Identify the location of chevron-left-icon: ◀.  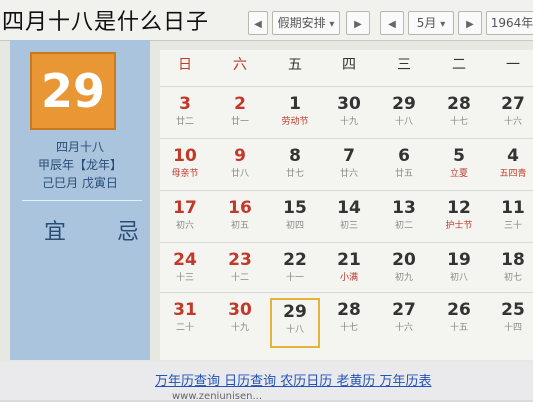
(258, 23).